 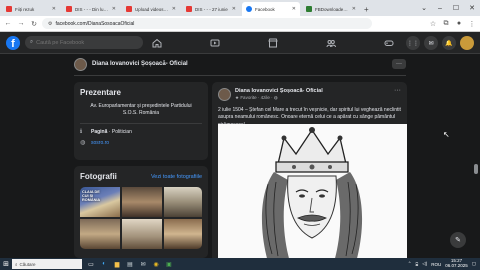 I want to click on messenger-icon: ✉, so click(x=431, y=43).